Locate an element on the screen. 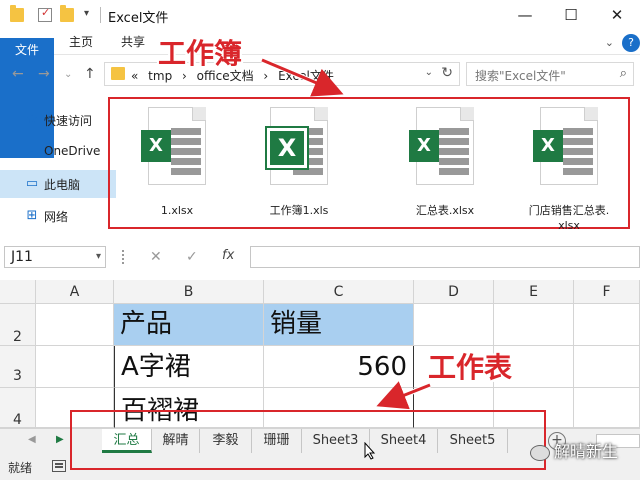 The height and width of the screenshot is (480, 640). help-icon: ? is located at coordinates (631, 43).